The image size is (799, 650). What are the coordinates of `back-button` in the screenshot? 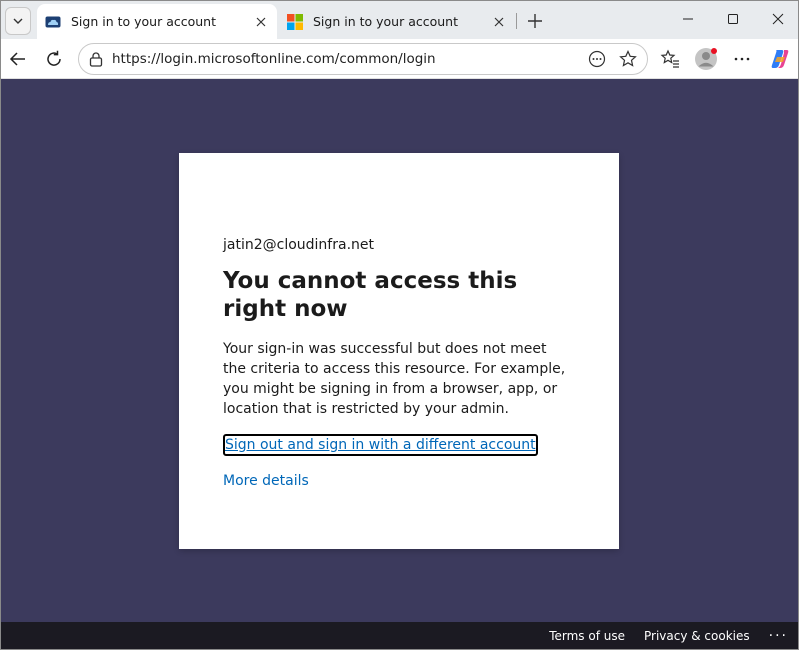 It's located at (18, 59).